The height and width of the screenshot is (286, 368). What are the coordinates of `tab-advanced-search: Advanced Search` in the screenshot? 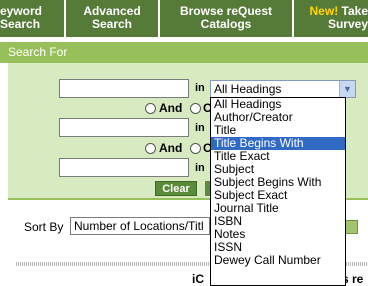 It's located at (112, 18).